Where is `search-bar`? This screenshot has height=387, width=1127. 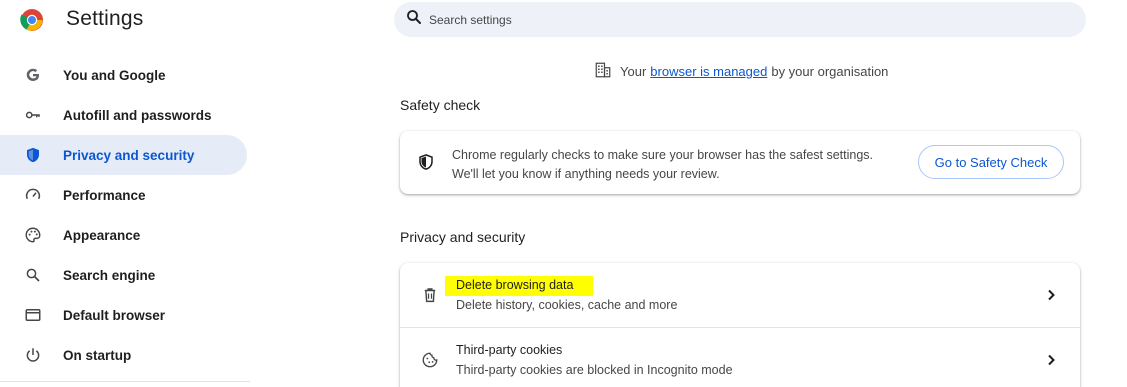
search-bar is located at coordinates (740, 19).